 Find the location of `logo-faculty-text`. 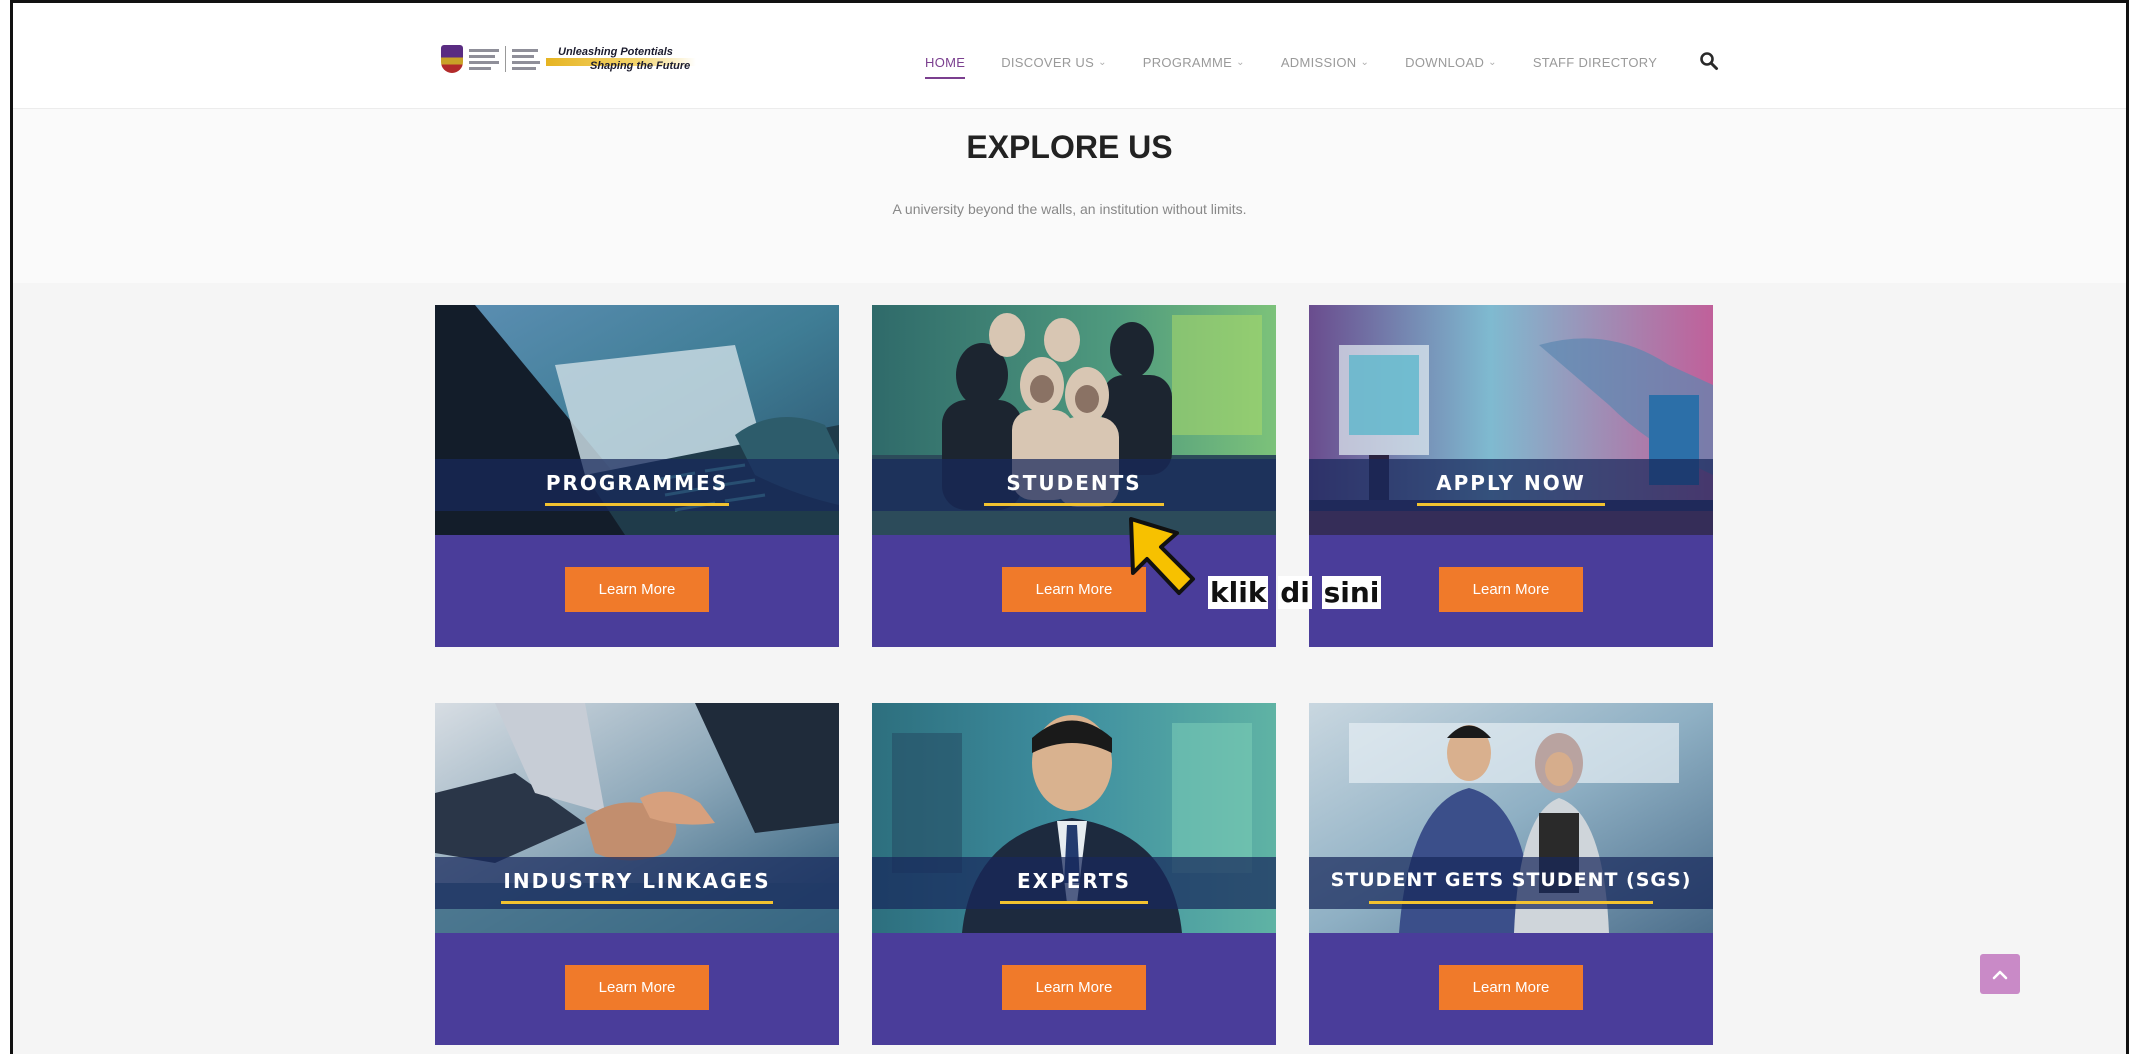

logo-faculty-text is located at coordinates (526, 59).